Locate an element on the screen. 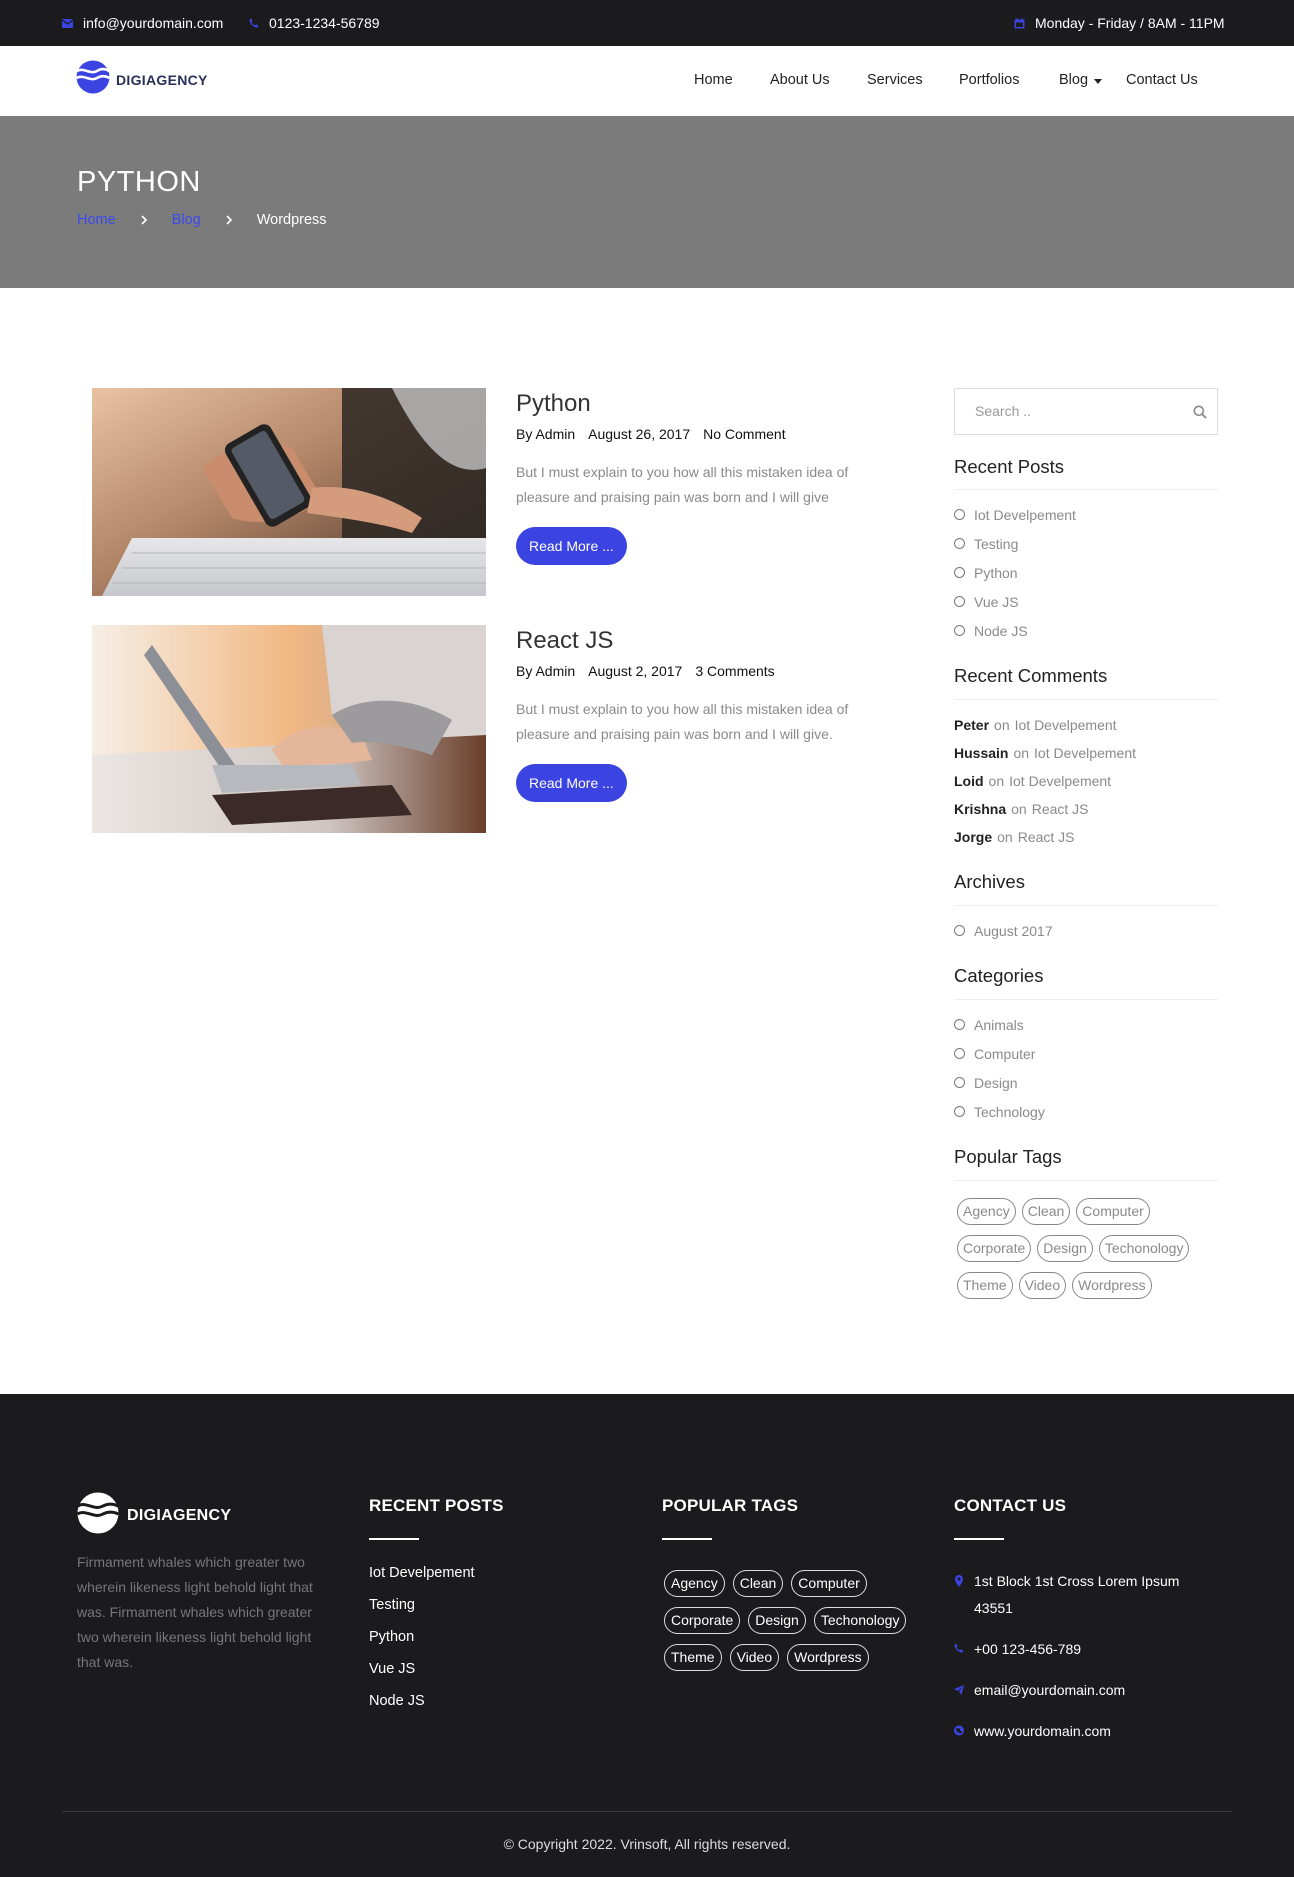  nav-about-us: About Us is located at coordinates (800, 80).